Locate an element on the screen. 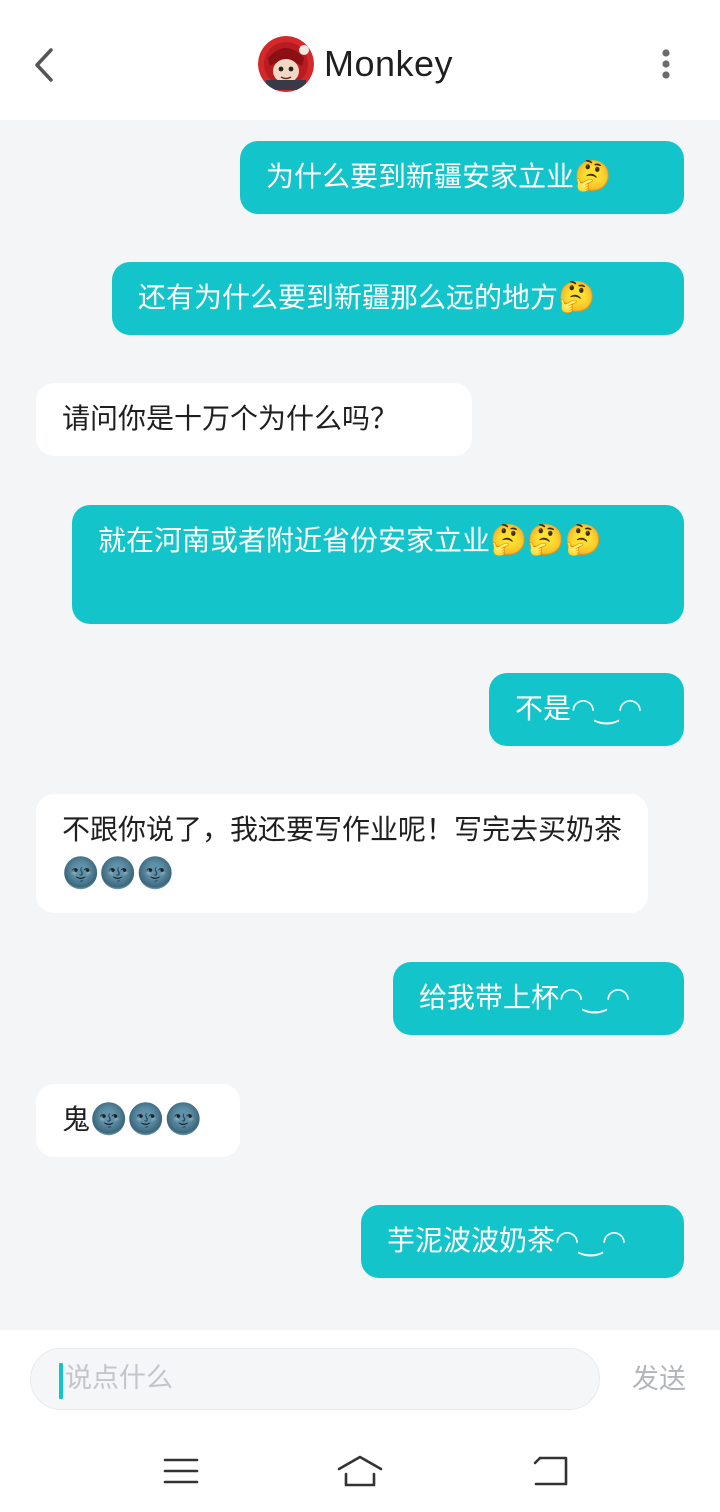 The image size is (720, 1512). message-bubble-incoming: 请问你是十万个为什么吗？ is located at coordinates (254, 419).